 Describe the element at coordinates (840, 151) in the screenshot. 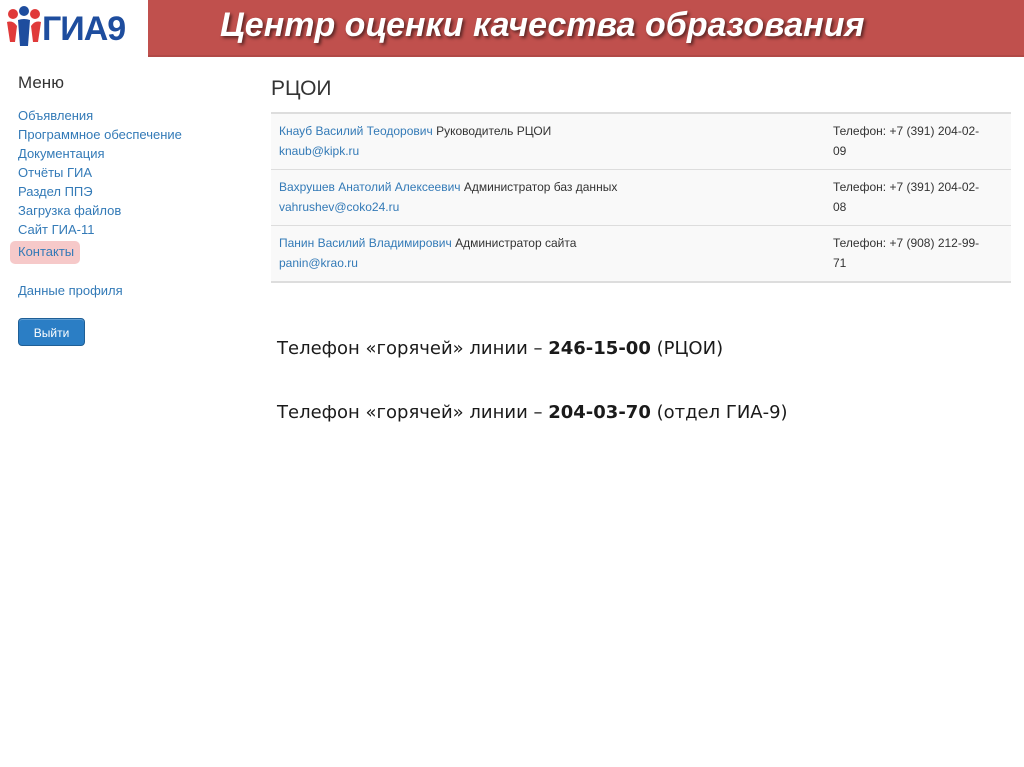

I see `contact-phone-end: 09` at that location.